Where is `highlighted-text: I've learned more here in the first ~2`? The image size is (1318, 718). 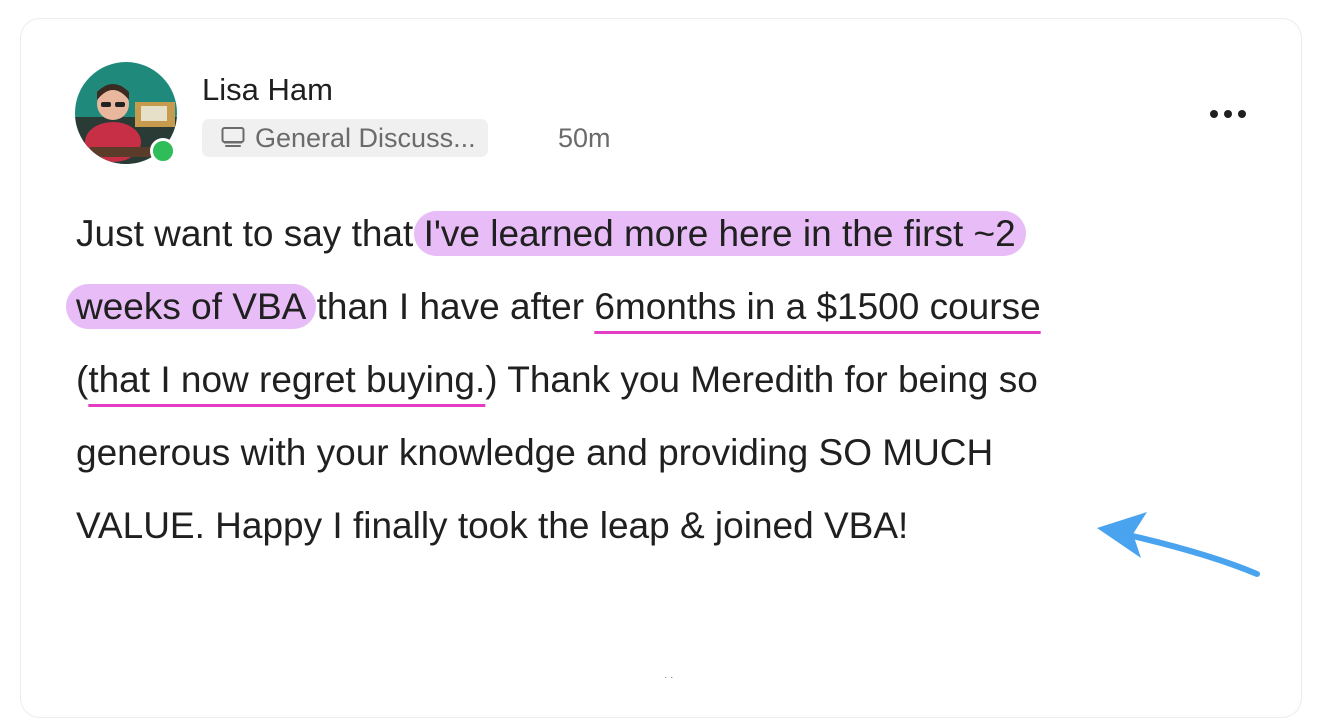
highlighted-text: I've learned more here in the first ~2 is located at coordinates (719, 233).